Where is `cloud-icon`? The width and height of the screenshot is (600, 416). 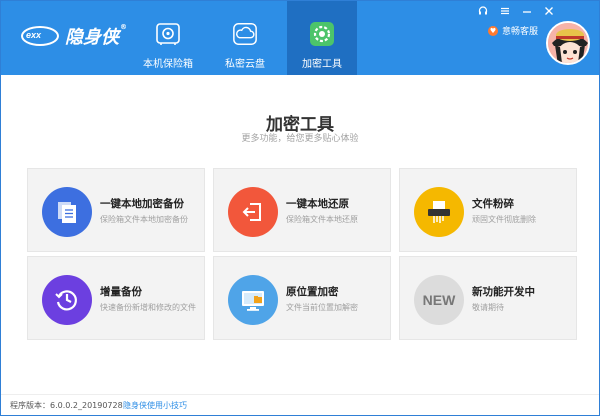 cloud-icon is located at coordinates (245, 34).